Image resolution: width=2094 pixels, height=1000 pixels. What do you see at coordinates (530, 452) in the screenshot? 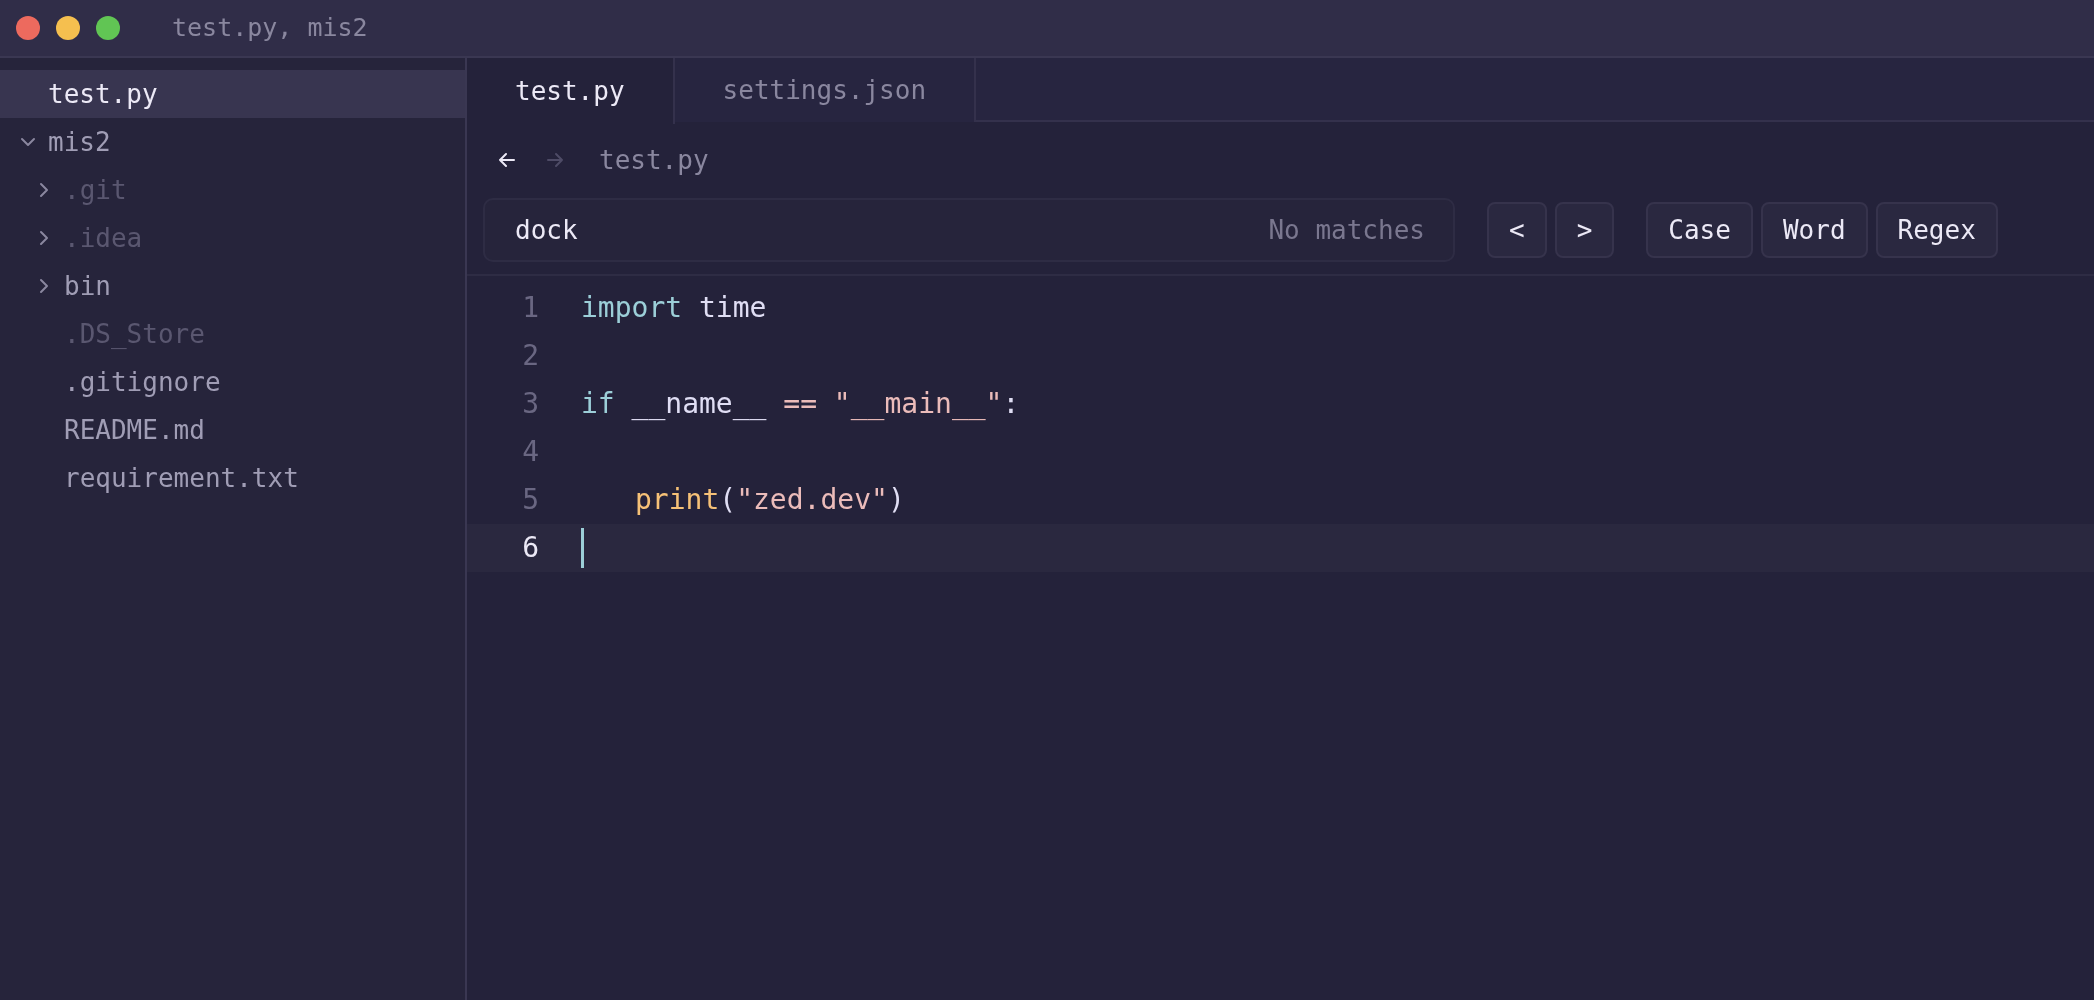
I see `line-number: 4` at bounding box center [530, 452].